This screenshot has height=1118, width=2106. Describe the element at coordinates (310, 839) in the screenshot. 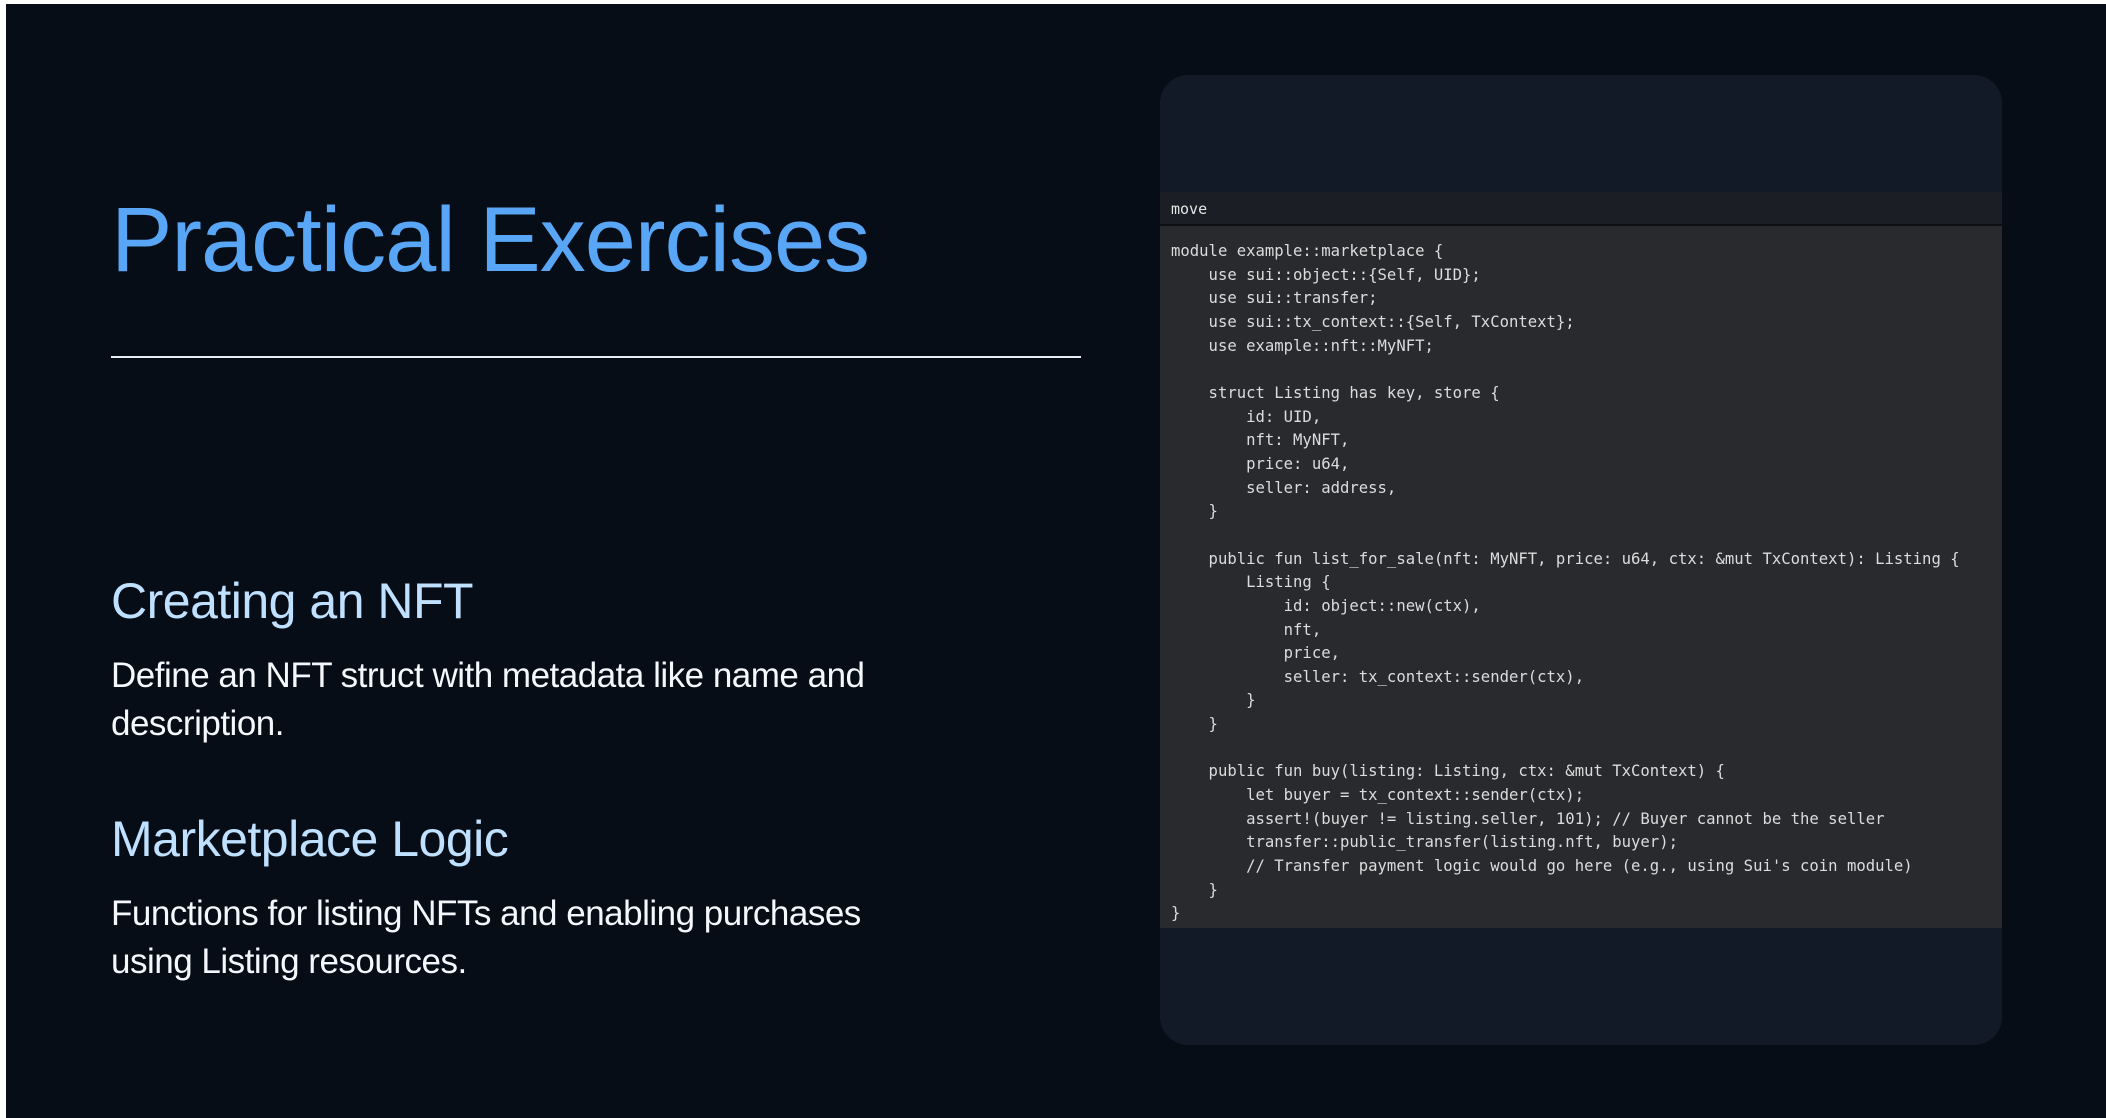

I see `section-heading-marketplace-logic: Marketplace Logic` at that location.